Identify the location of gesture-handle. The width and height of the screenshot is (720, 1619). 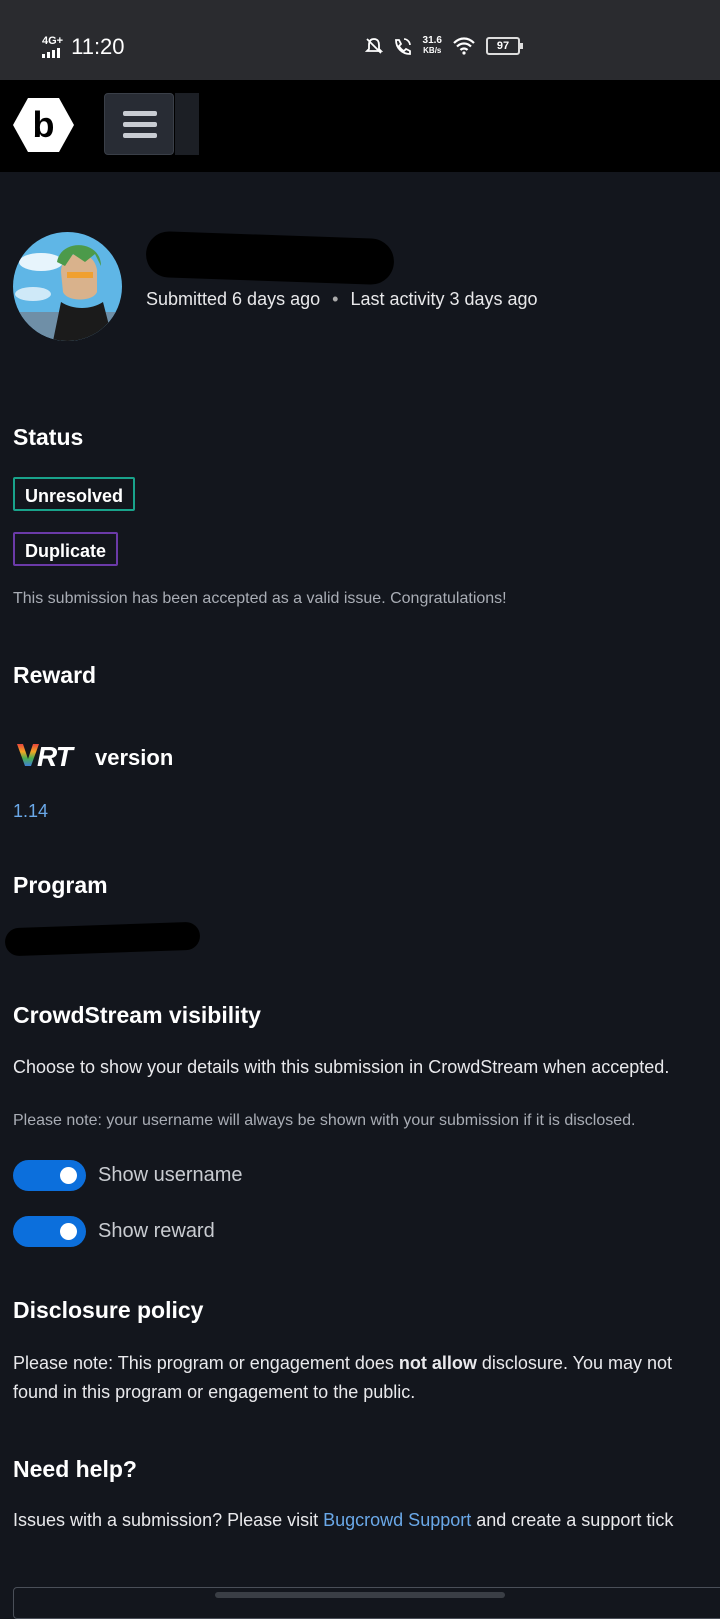
(360, 1595).